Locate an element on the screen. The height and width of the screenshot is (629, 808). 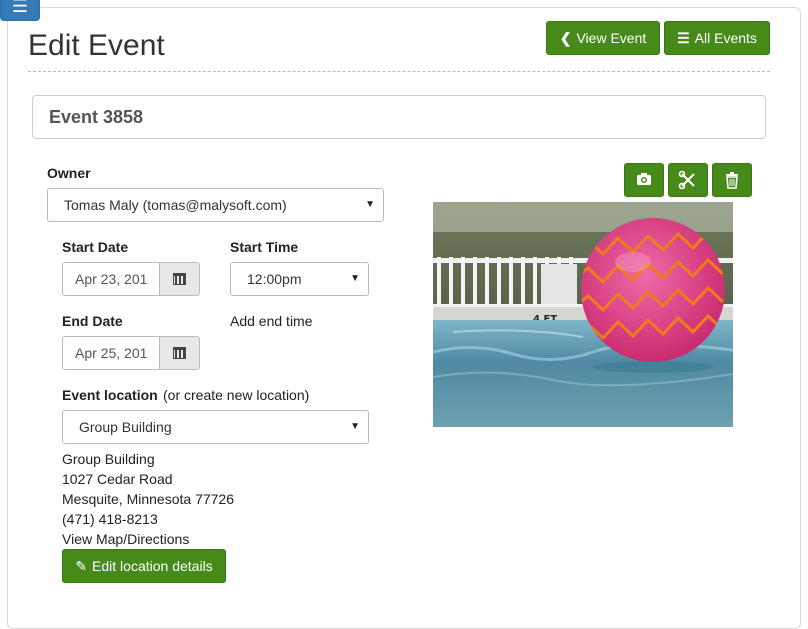
location-street: 1027 Cedar Road is located at coordinates (117, 479).